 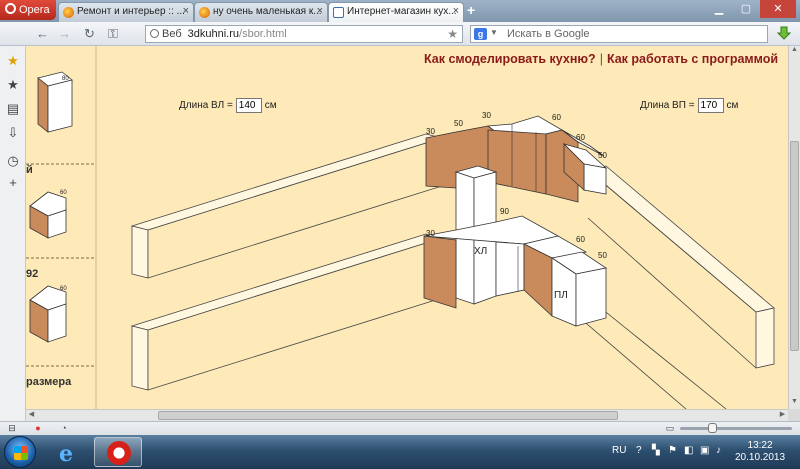 I want to click on google-icon: g, so click(x=480, y=34).